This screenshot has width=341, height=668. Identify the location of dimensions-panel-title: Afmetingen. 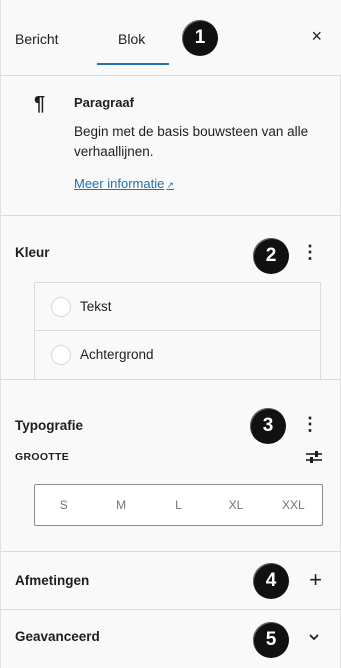
(52, 580).